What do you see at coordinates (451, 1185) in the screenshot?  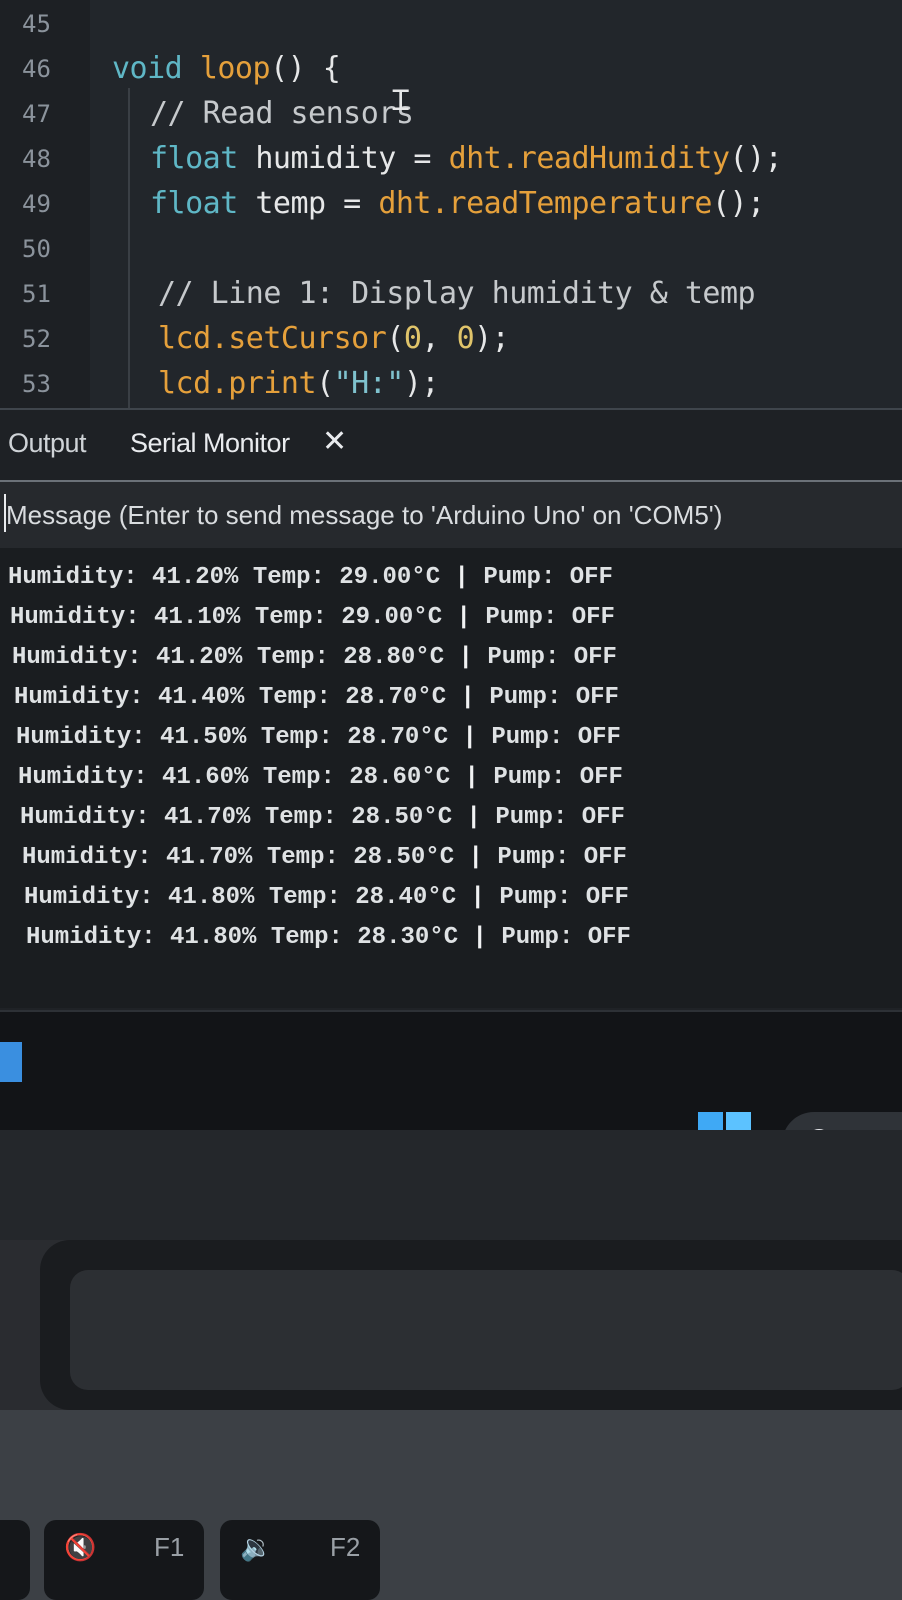 I see `screen-bezel` at bounding box center [451, 1185].